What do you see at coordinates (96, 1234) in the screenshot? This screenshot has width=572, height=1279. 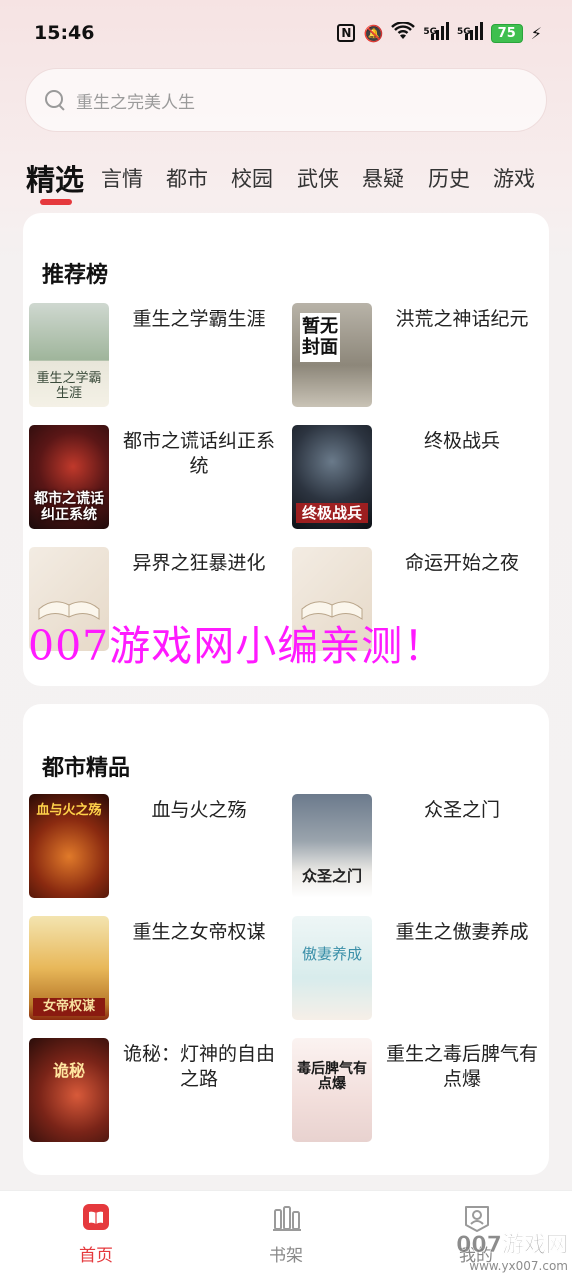 I see `nav-home: 首页` at bounding box center [96, 1234].